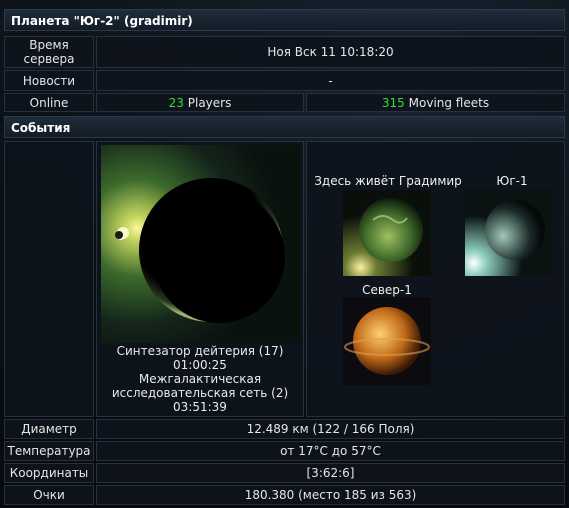  Describe the element at coordinates (49, 80) in the screenshot. I see `news-label: Новости` at that location.